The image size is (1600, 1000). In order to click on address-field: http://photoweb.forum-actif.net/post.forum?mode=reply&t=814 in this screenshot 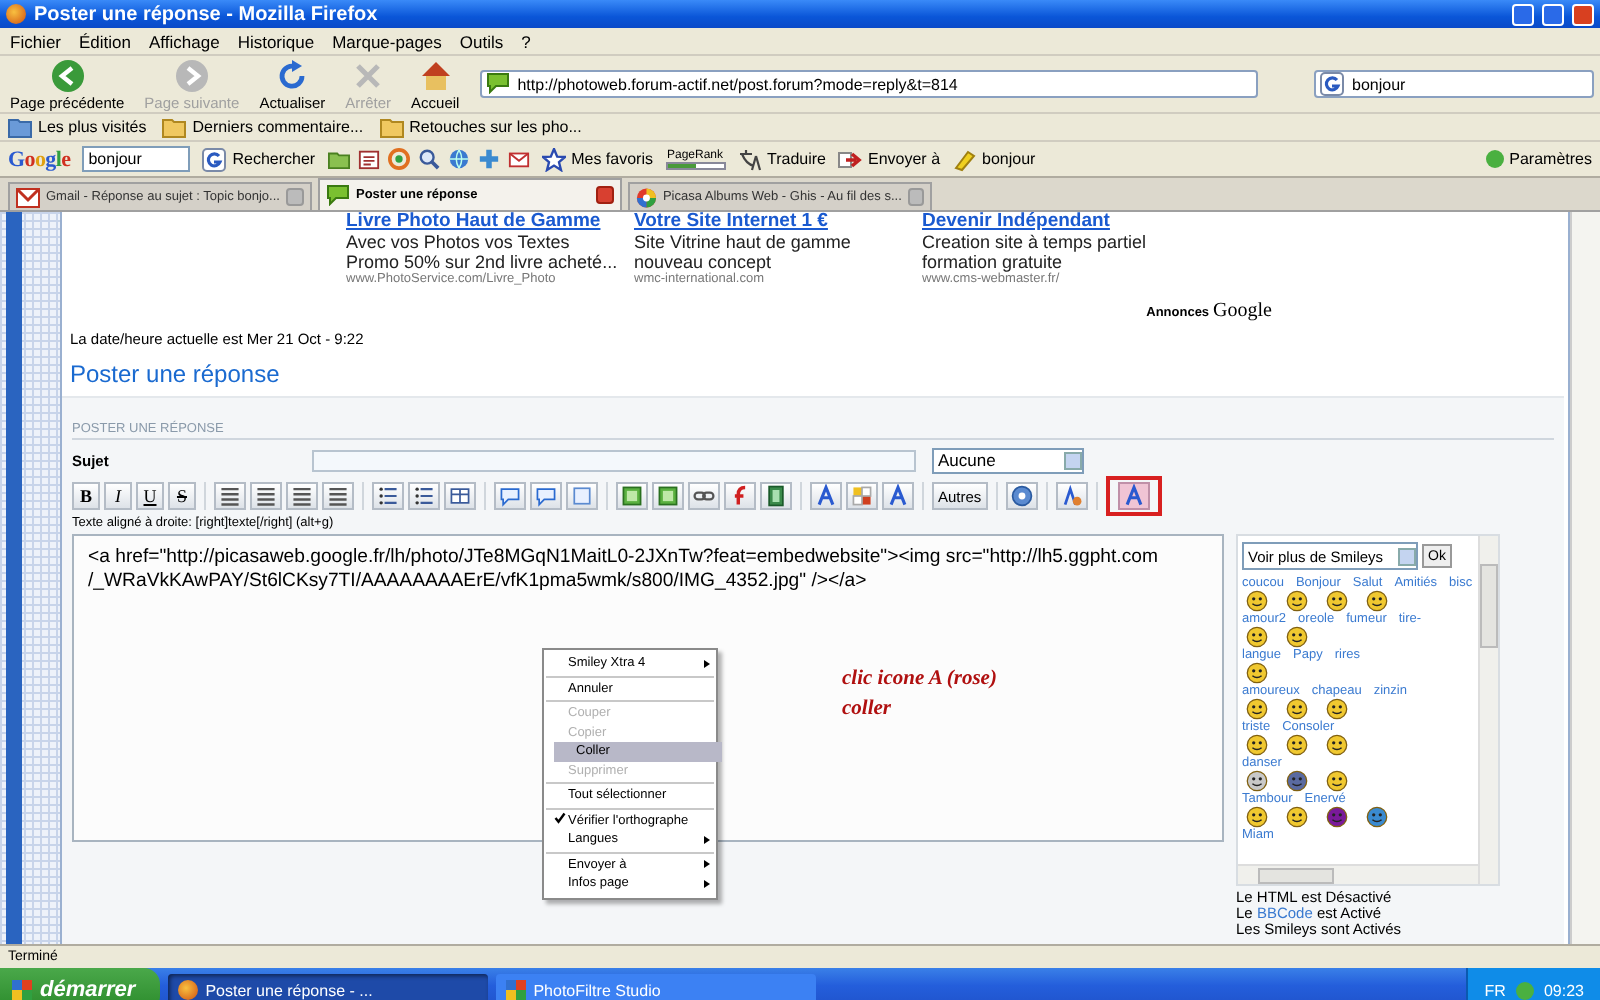, I will do `click(868, 84)`.